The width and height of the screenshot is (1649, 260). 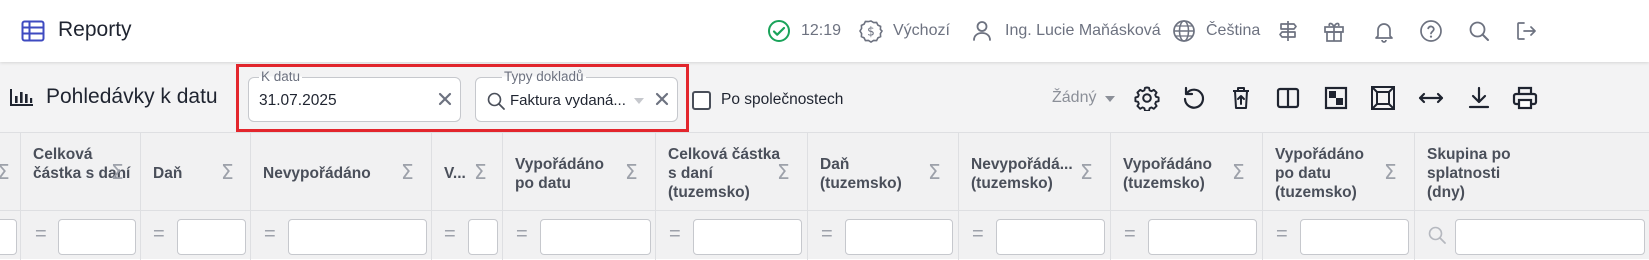 What do you see at coordinates (81, 172) in the screenshot?
I see `column-header: Celková částka s daní Σ` at bounding box center [81, 172].